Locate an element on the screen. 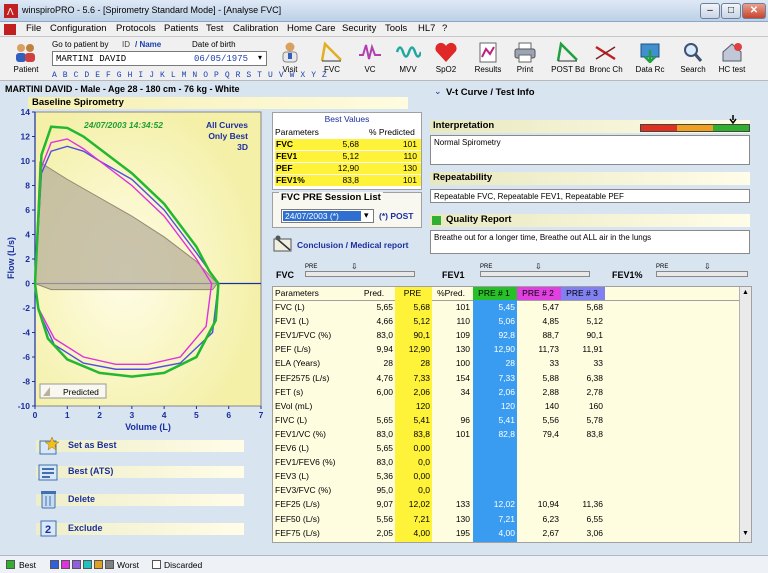  column-header: PRE is located at coordinates (412, 294).